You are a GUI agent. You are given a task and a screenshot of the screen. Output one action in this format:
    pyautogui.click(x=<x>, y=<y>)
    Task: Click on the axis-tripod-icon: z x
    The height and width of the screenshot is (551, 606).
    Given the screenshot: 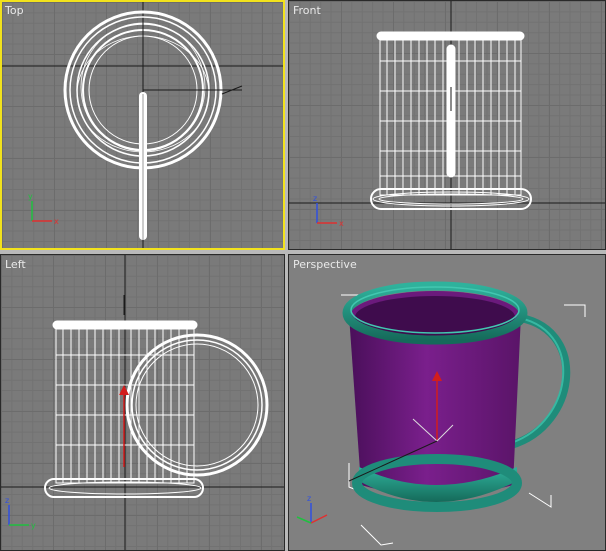 What is the action you would take?
    pyautogui.click(x=328, y=211)
    